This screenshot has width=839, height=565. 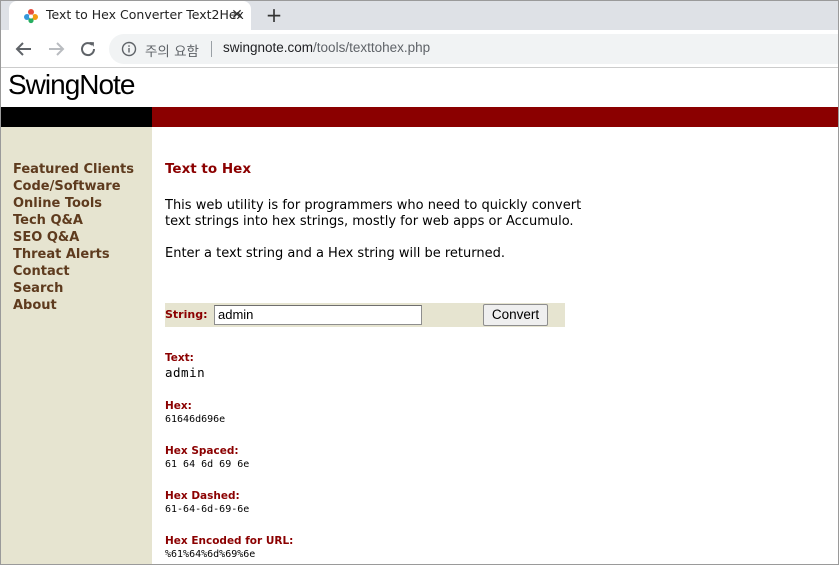 What do you see at coordinates (31, 16) in the screenshot?
I see `swingnote-favicon-icon` at bounding box center [31, 16].